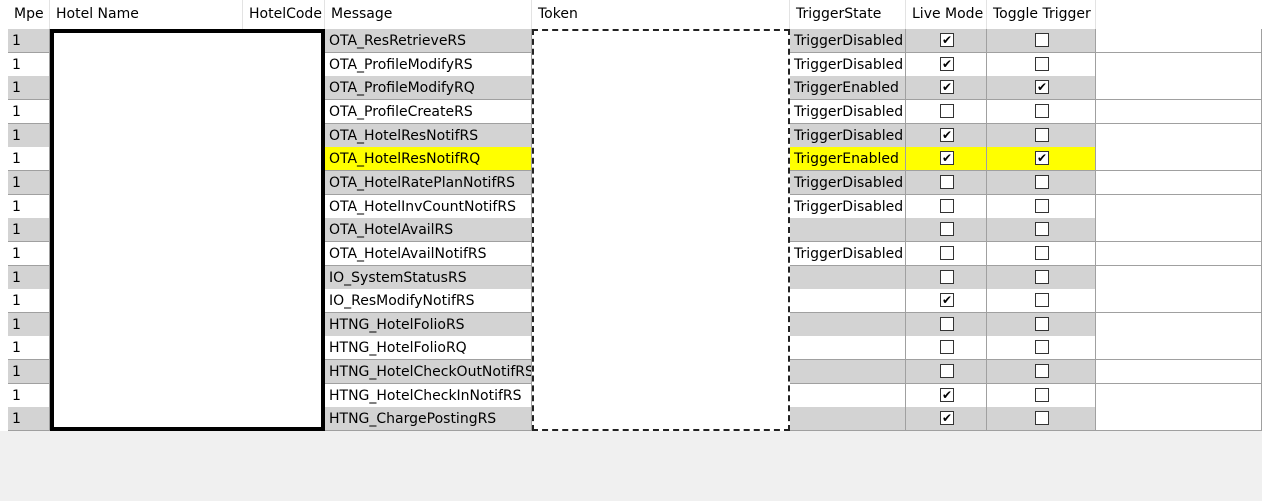 Image resolution: width=1262 pixels, height=501 pixels. Describe the element at coordinates (848, 14) in the screenshot. I see `header-trigger-state: TriggerState` at that location.